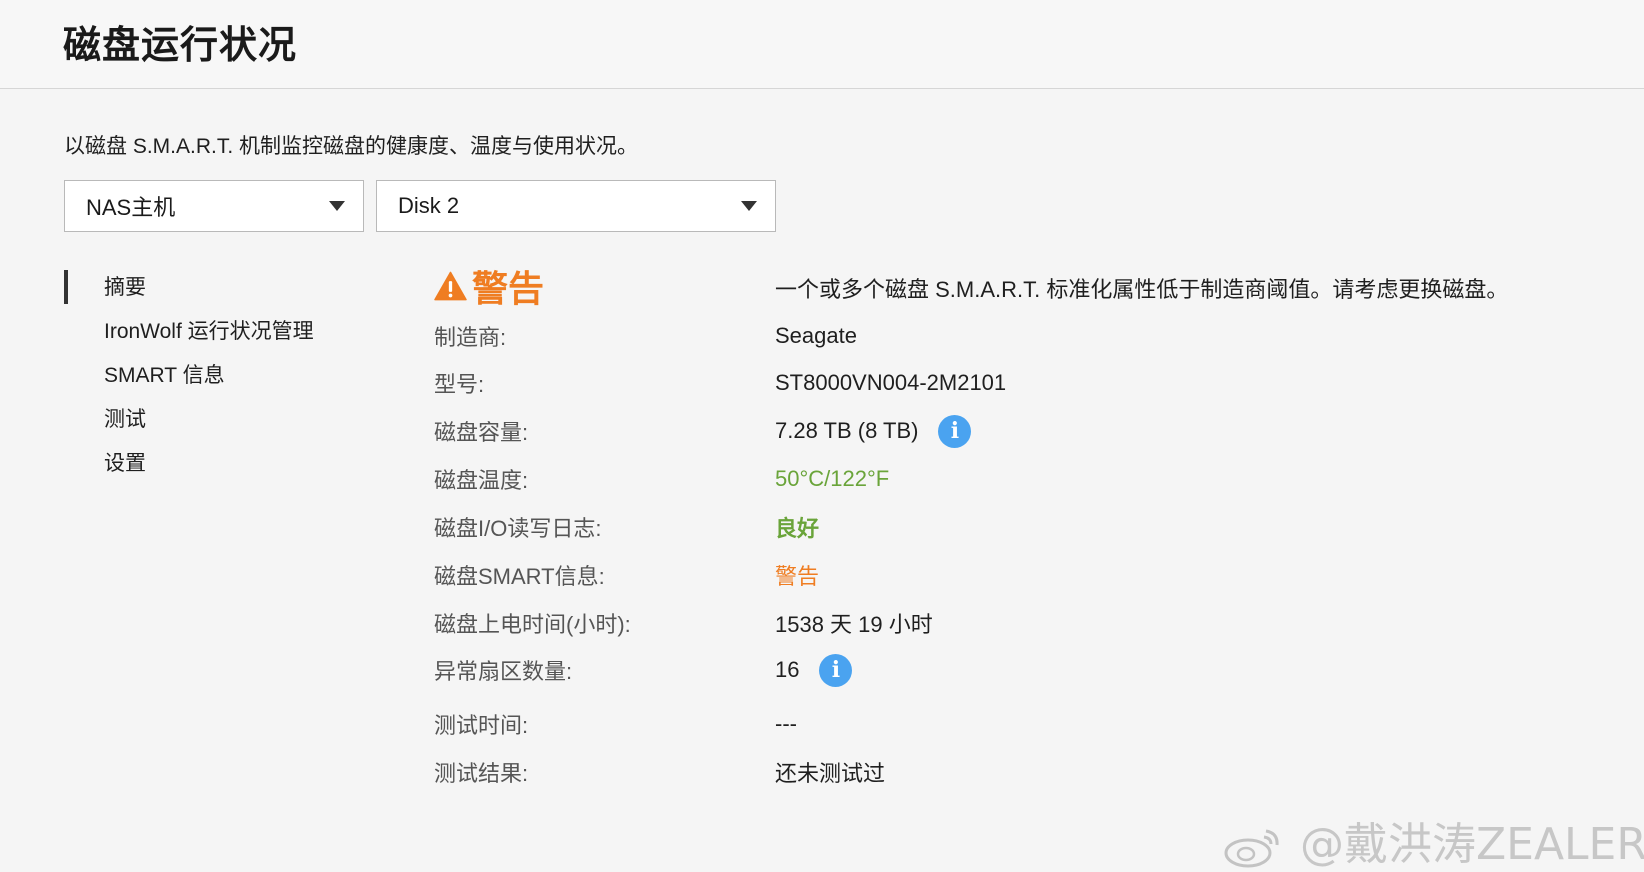  Describe the element at coordinates (816, 335) in the screenshot. I see `manufacturer-value: Seagate` at that location.